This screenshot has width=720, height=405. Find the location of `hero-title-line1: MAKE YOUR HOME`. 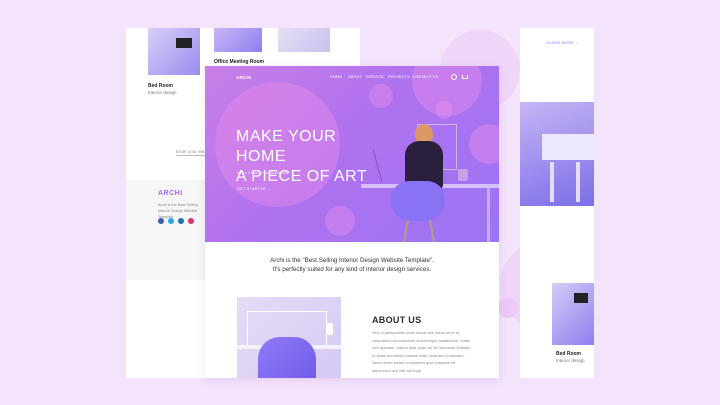

hero-title-line1: MAKE YOUR HOME is located at coordinates (286, 146).